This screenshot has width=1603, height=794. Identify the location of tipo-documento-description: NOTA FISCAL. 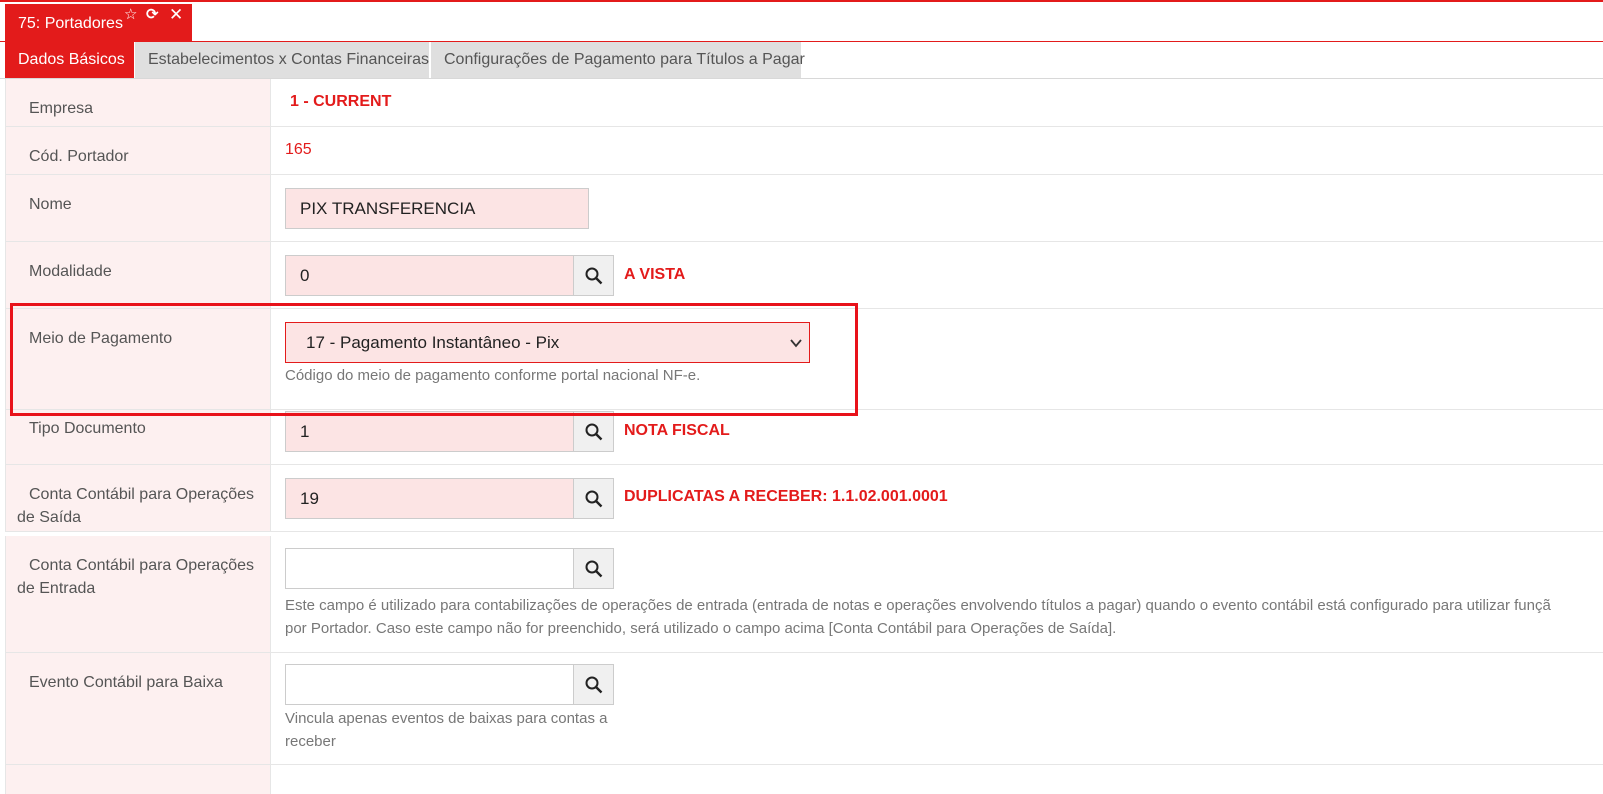
(677, 430).